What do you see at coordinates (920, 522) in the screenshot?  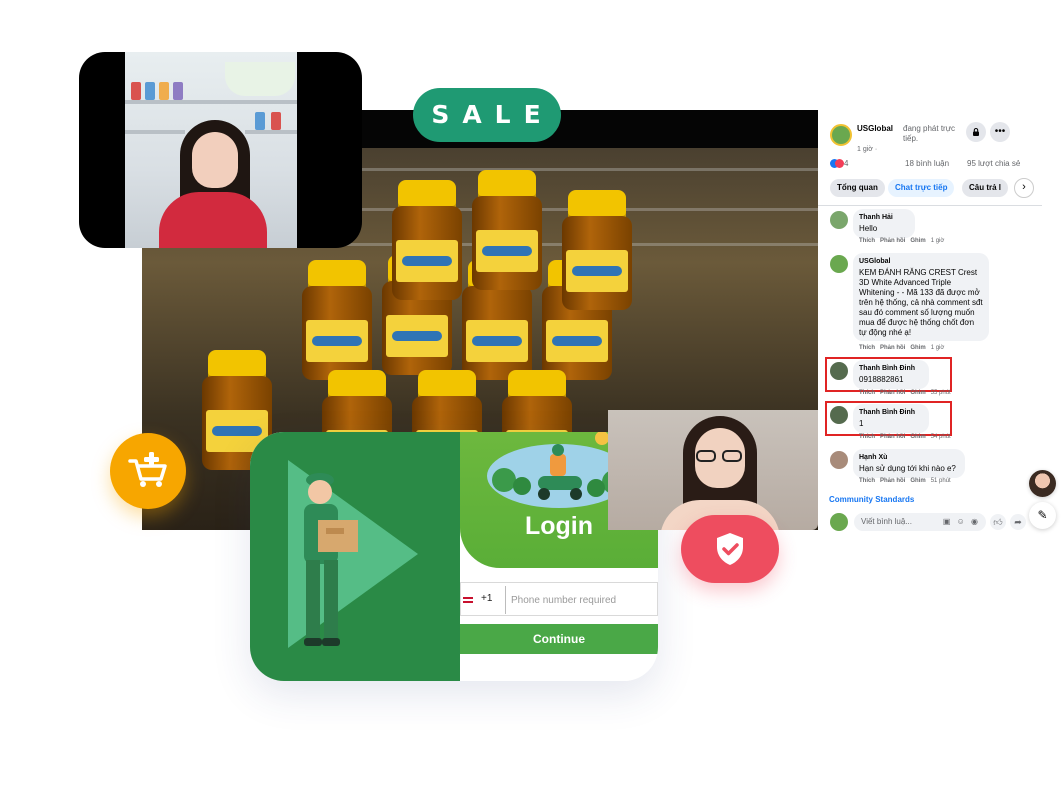 I see `comment-input: Viết bình luậ... ▣ ☺ ◉` at bounding box center [920, 522].